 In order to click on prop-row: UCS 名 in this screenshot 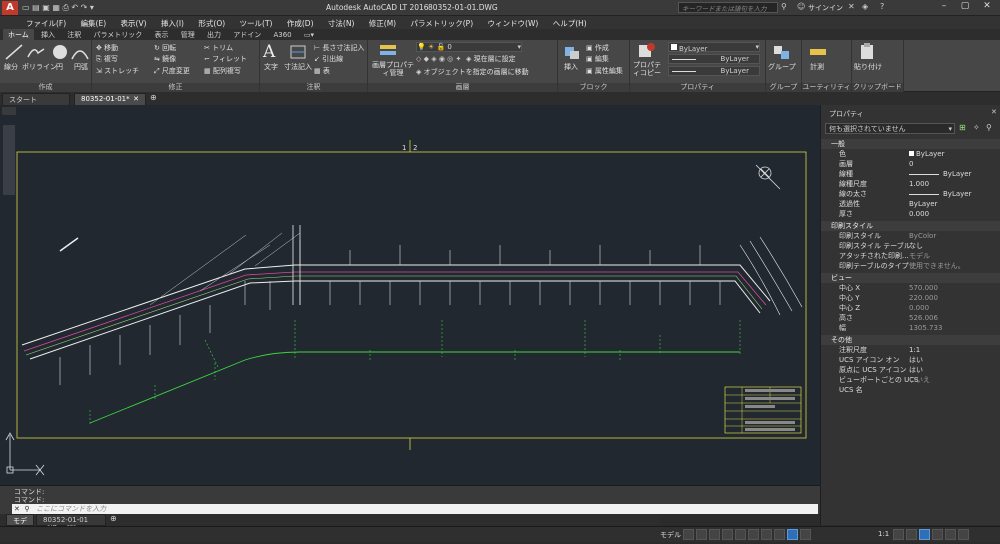, I will do `click(910, 390)`.